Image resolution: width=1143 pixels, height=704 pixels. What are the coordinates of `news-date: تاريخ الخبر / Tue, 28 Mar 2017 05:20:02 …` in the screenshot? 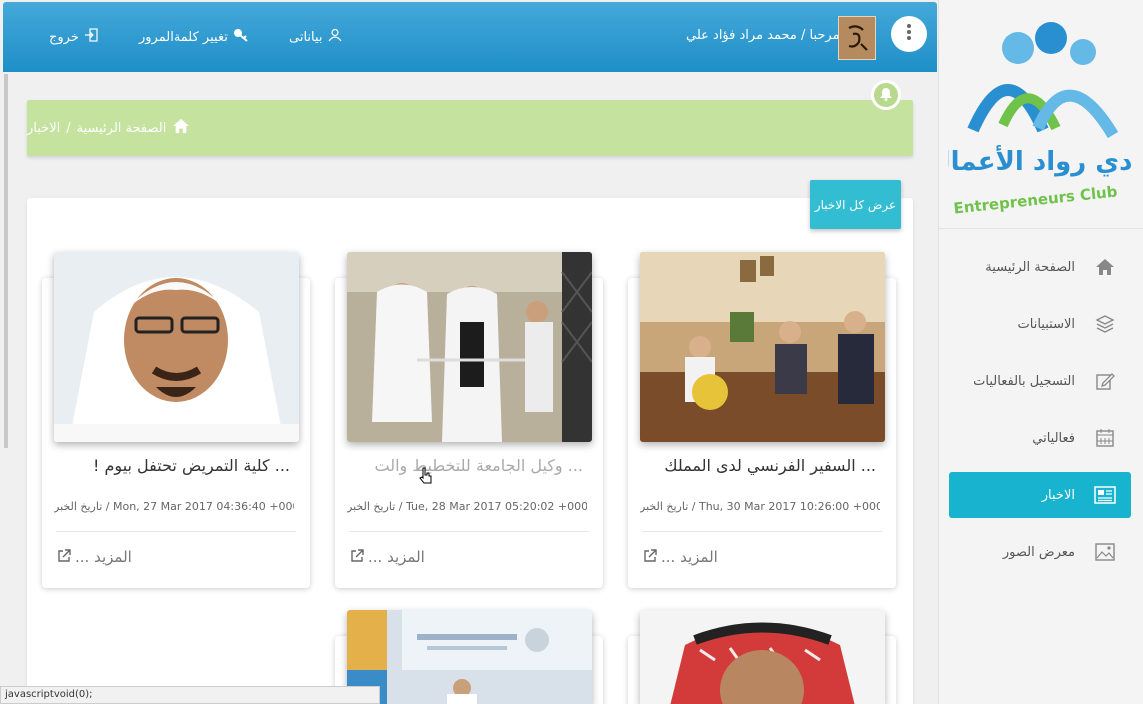 It's located at (467, 506).